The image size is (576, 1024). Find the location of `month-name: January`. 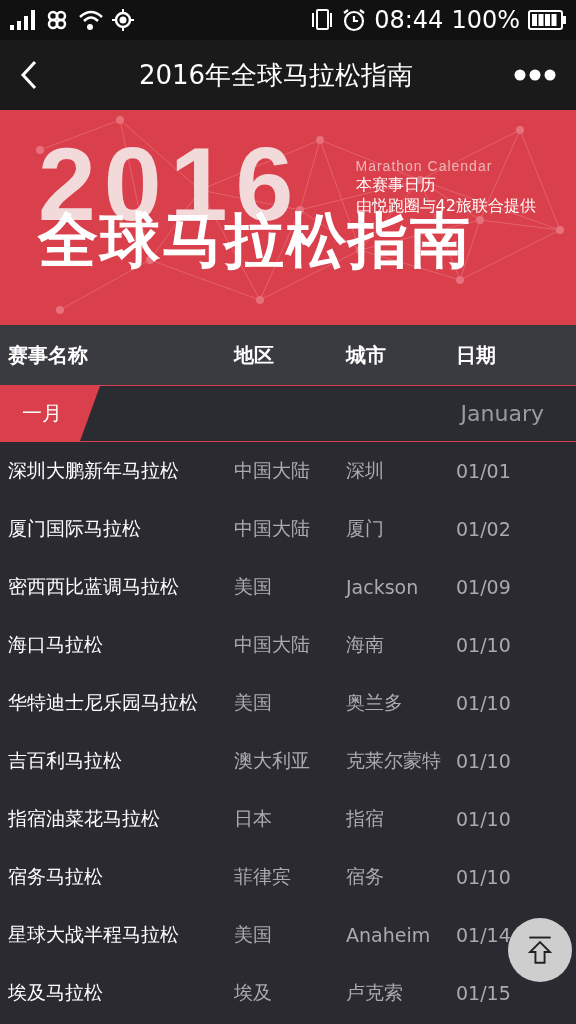

month-name: January is located at coordinates (502, 413).